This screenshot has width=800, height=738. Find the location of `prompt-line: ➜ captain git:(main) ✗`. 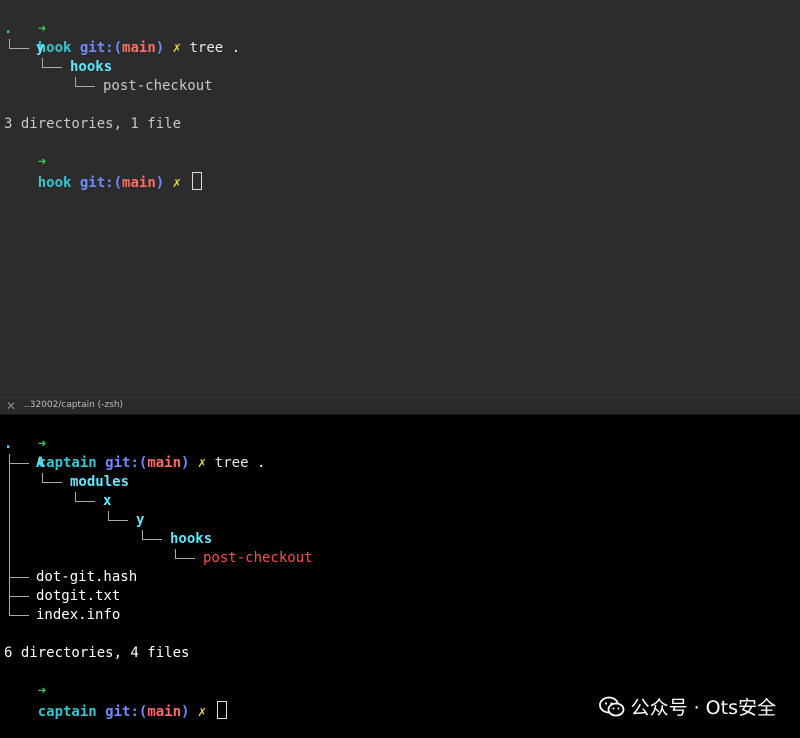

prompt-line: ➜ captain git:(main) ✗ is located at coordinates (115, 691).